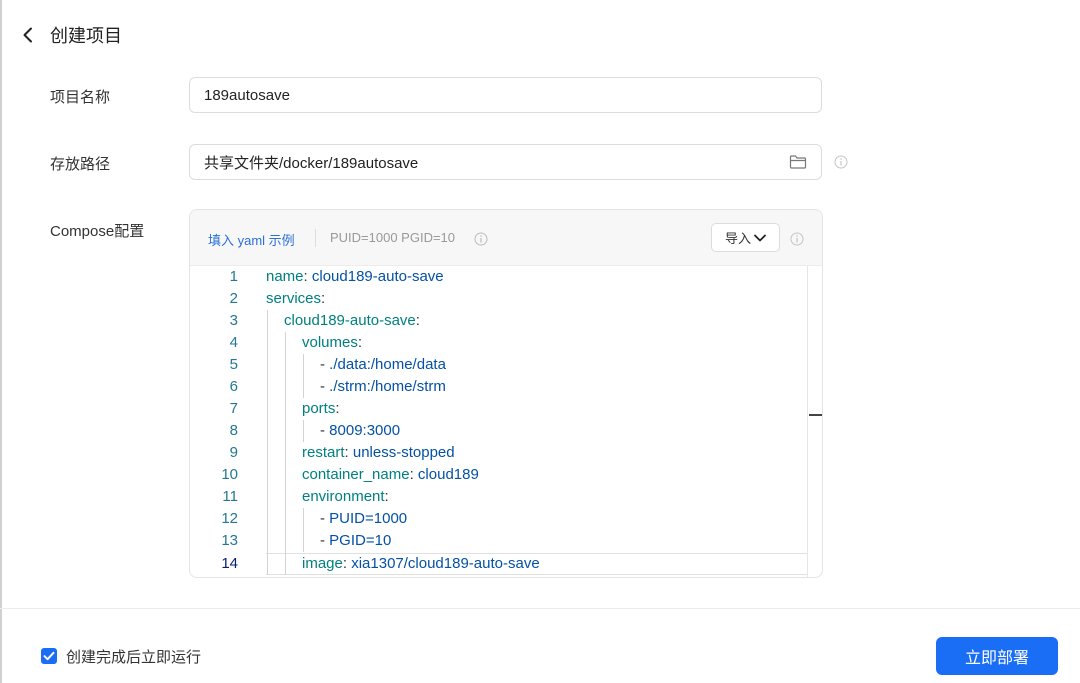 The width and height of the screenshot is (1080, 683). Describe the element at coordinates (841, 162) in the screenshot. I see `path-info-icon` at that location.